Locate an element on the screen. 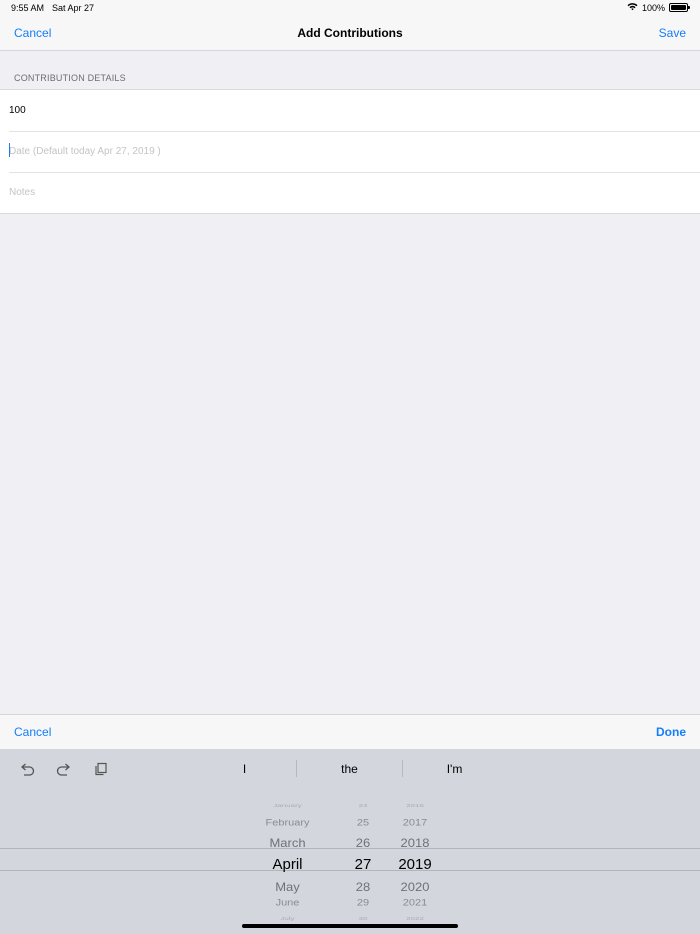  contribution-form is located at coordinates (350, 151).